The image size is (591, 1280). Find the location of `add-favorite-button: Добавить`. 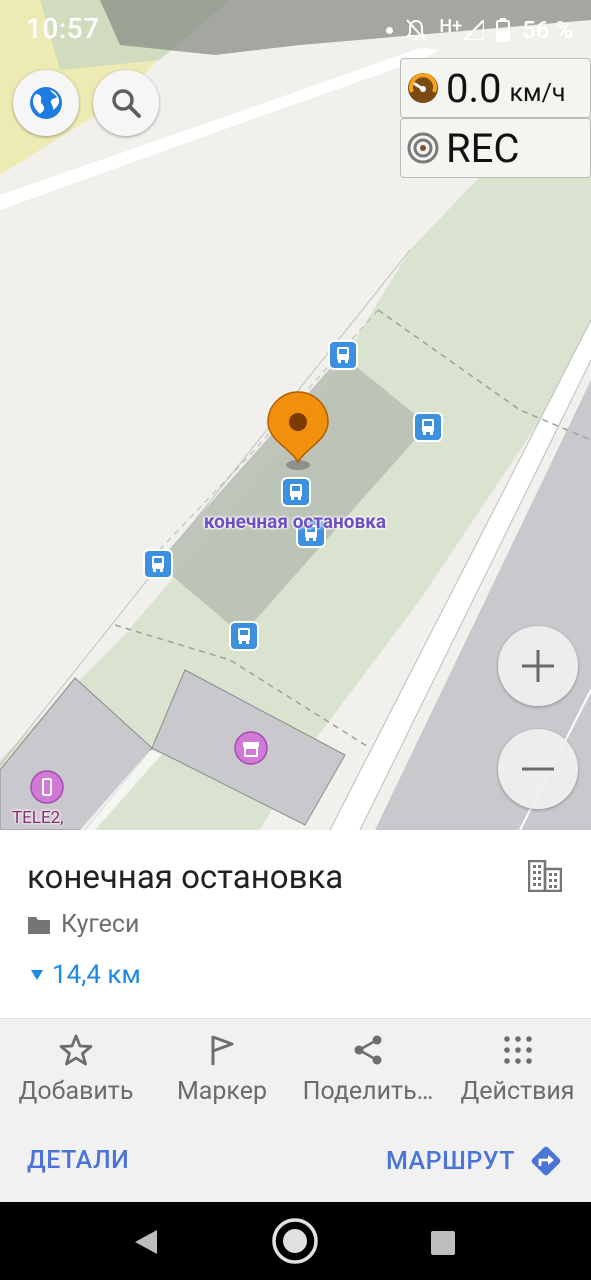

add-favorite-button: Добавить is located at coordinates (76, 1071).